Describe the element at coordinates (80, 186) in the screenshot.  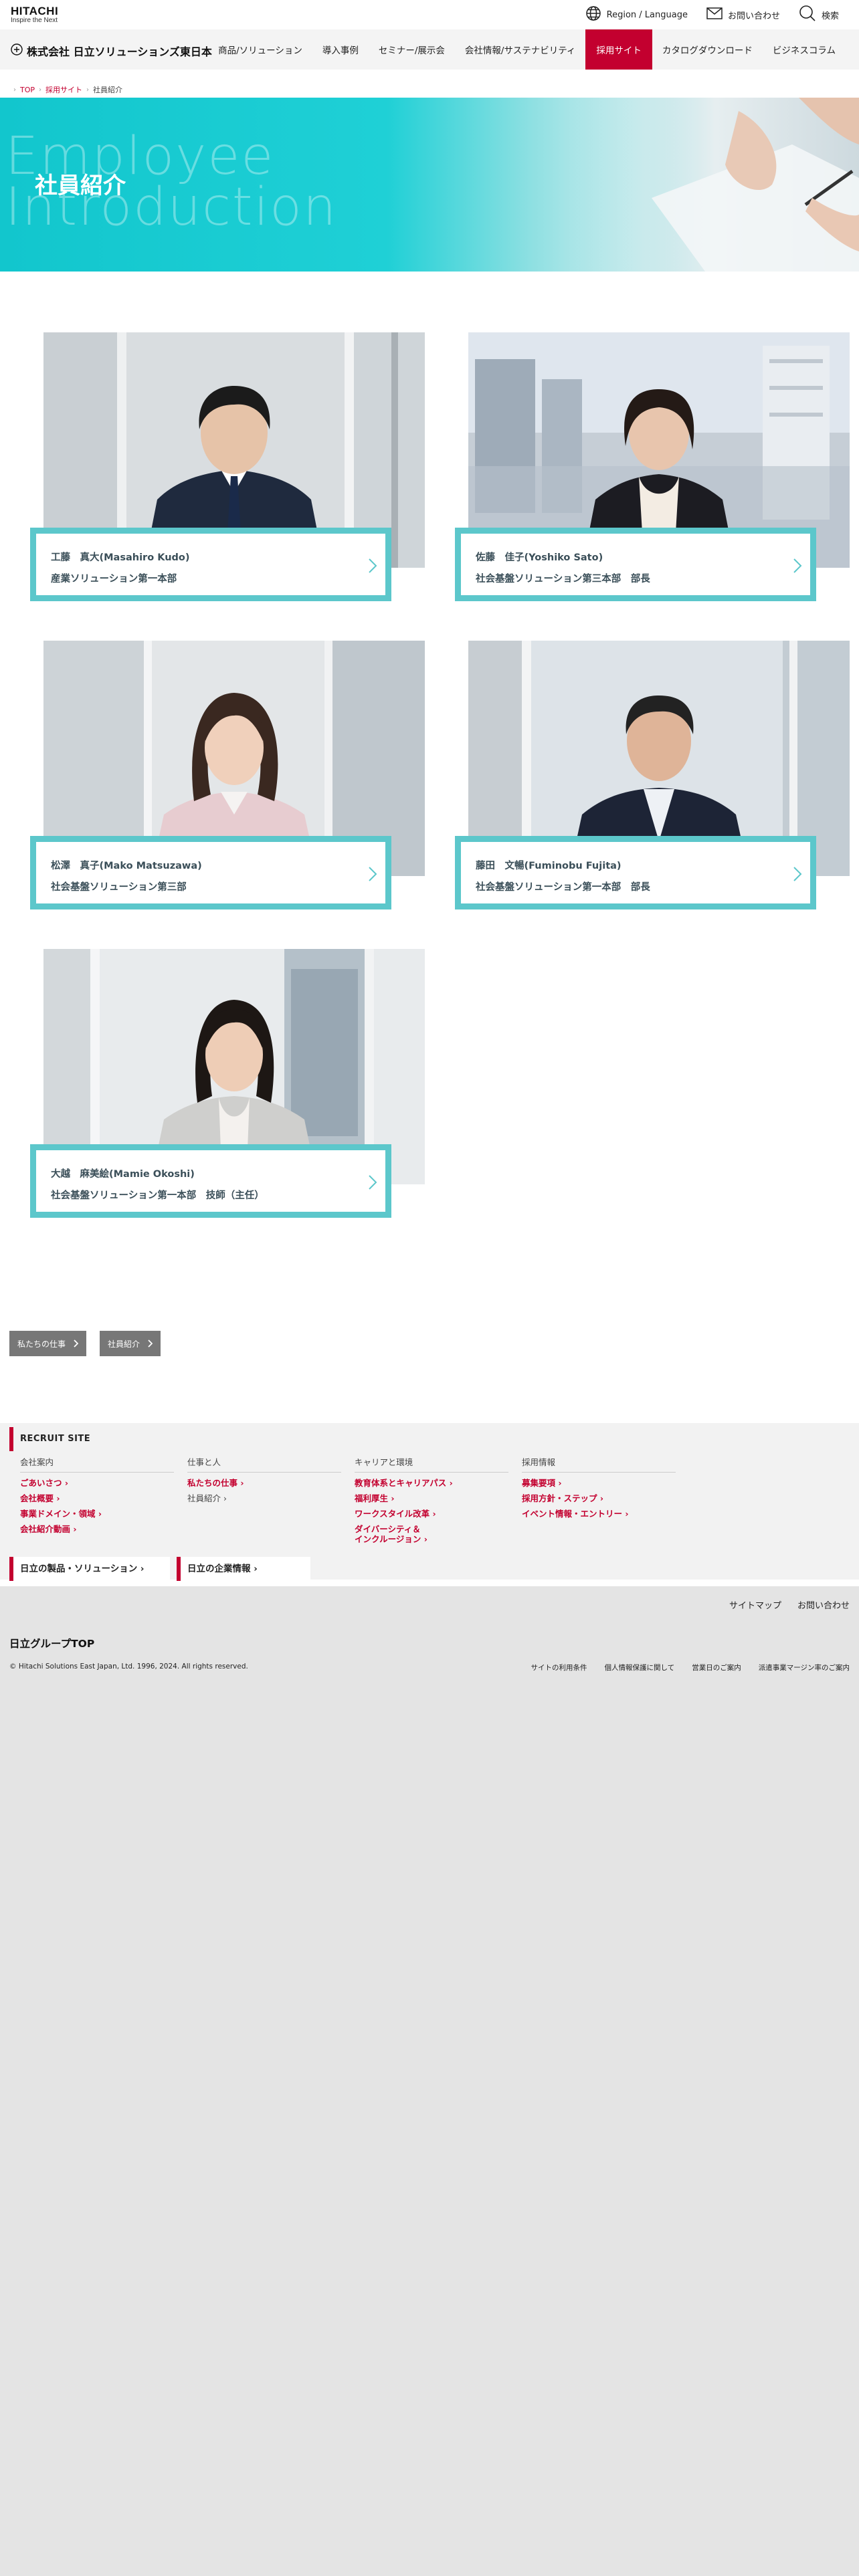
I see `page-title: 社員紹介` at that location.